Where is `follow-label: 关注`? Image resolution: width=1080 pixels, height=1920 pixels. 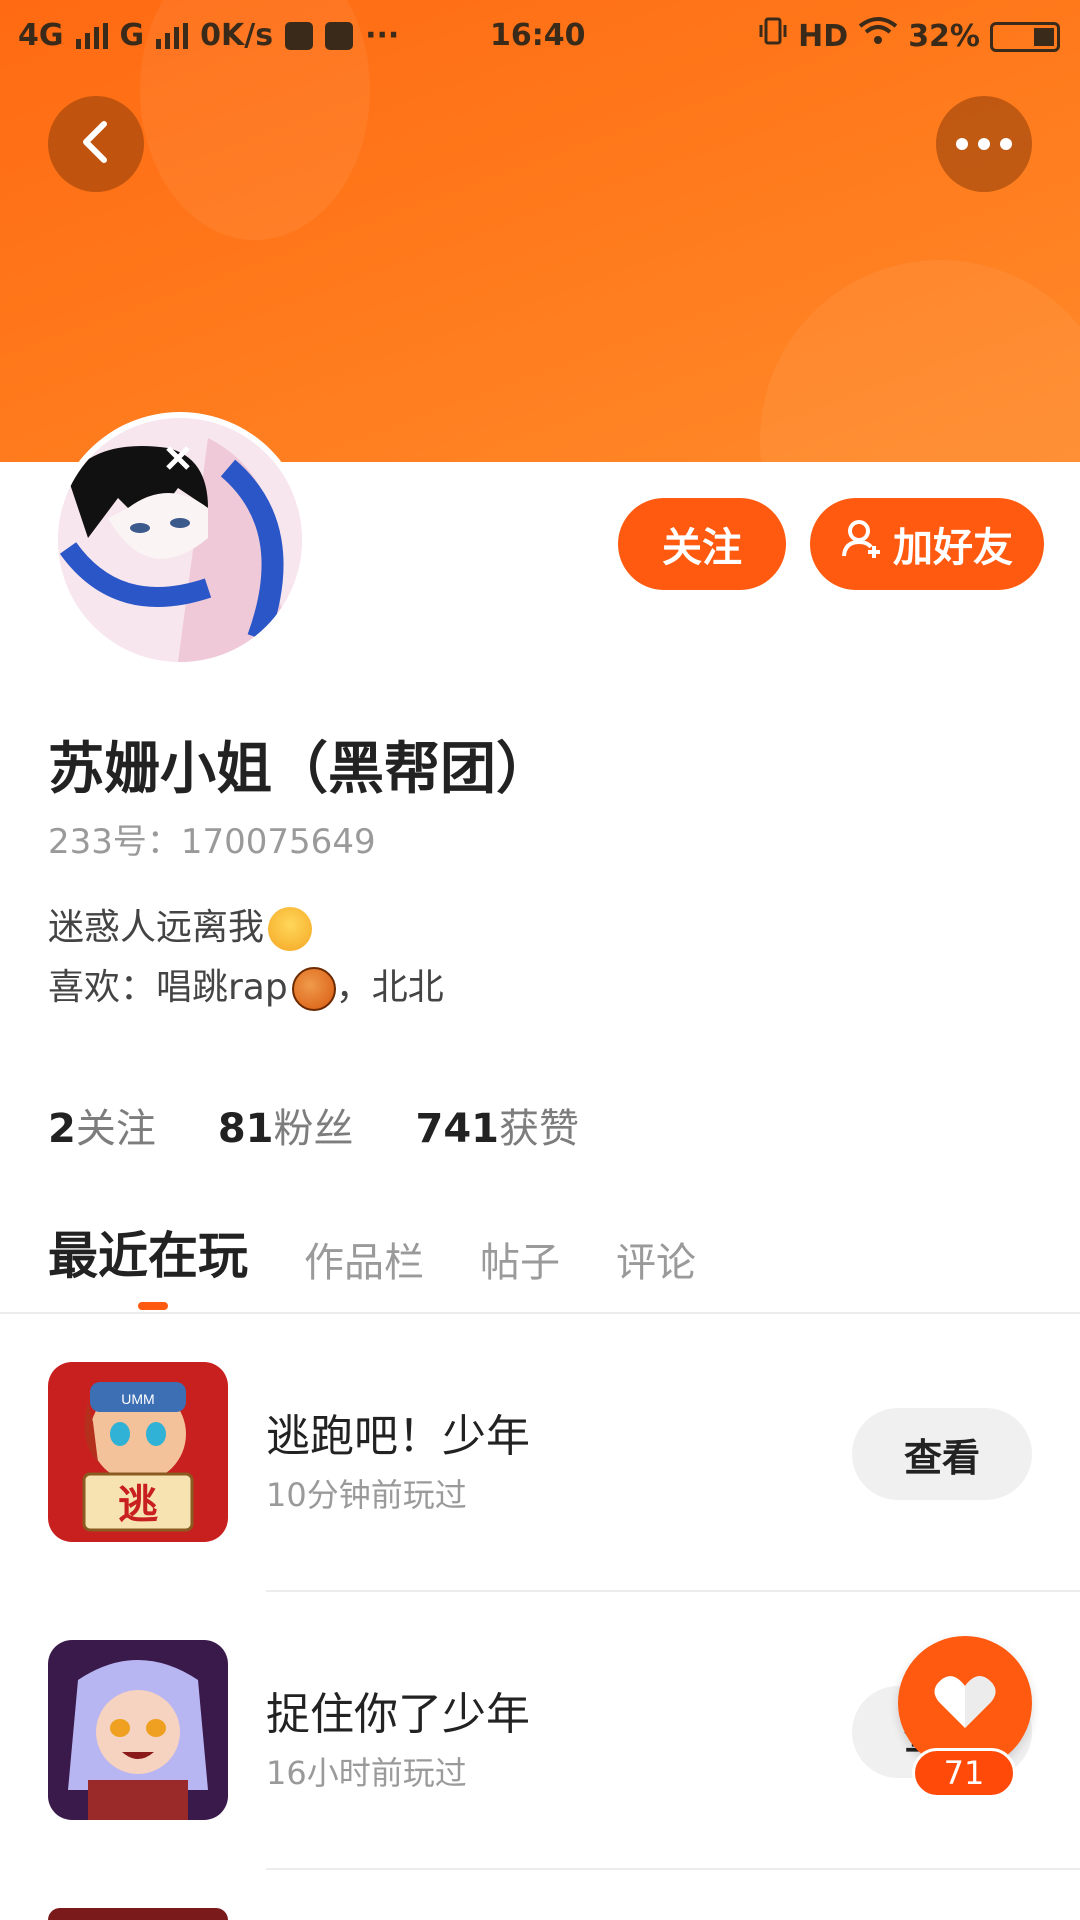
follow-label: 关注 is located at coordinates (702, 548).